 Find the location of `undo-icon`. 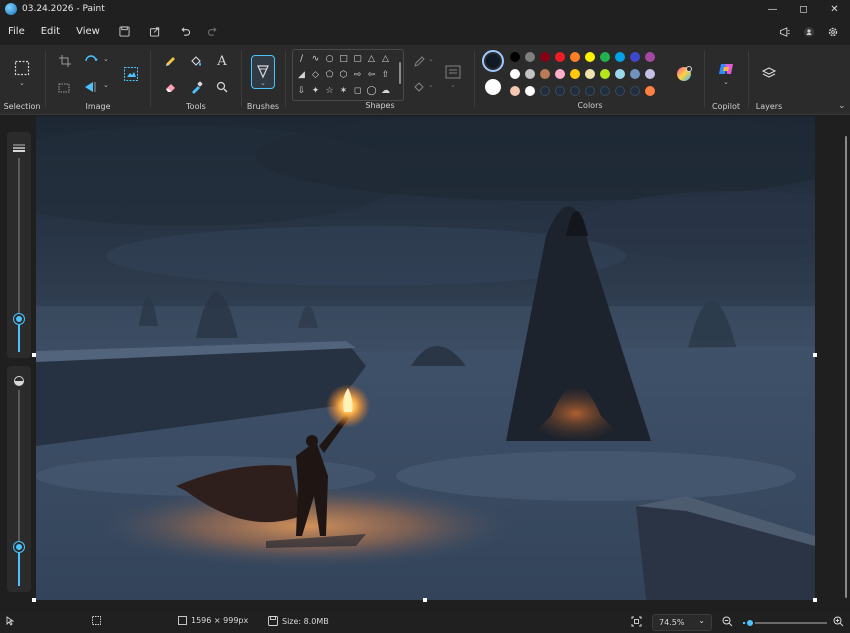

undo-icon is located at coordinates (185, 32).